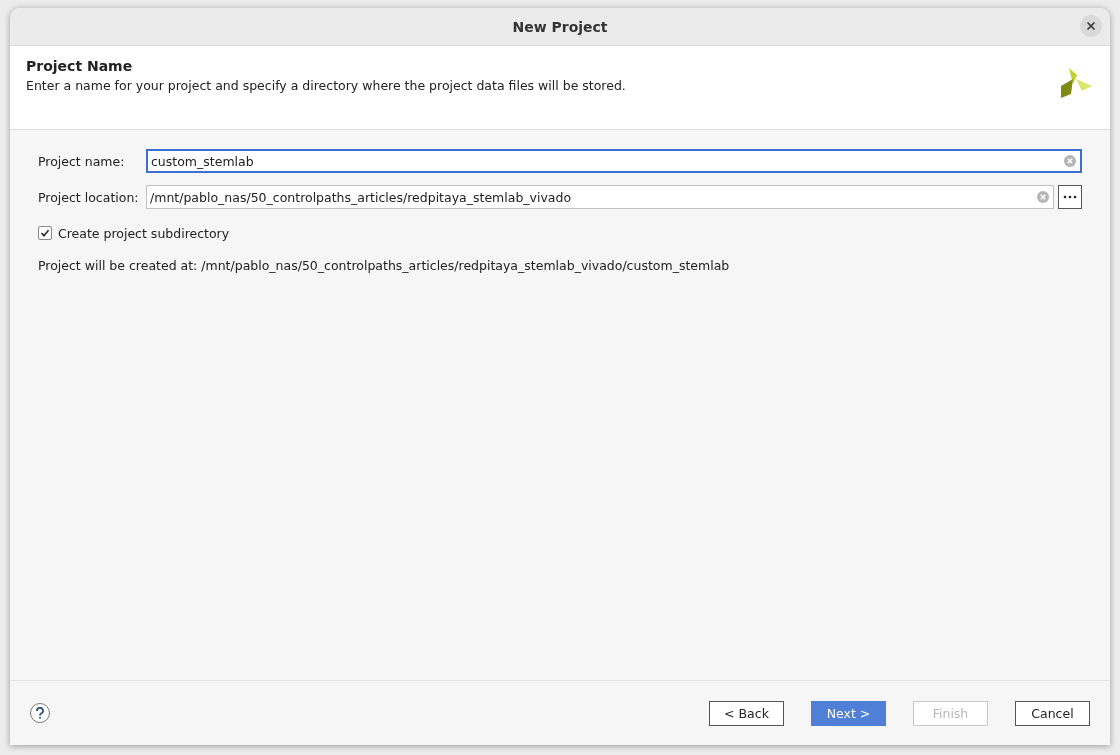  What do you see at coordinates (384, 265) in the screenshot?
I see `location-info: Project will be created at: /mnt/pablo_nas/50_controlpaths_articles/redpitaya_stemlab_vivado/custom_stemlab` at bounding box center [384, 265].